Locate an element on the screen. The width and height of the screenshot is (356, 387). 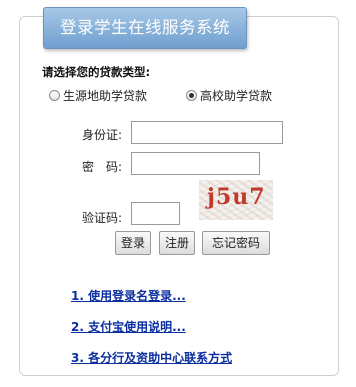
radio-option-source-loan: 生源地助学贷款 is located at coordinates (98, 95).